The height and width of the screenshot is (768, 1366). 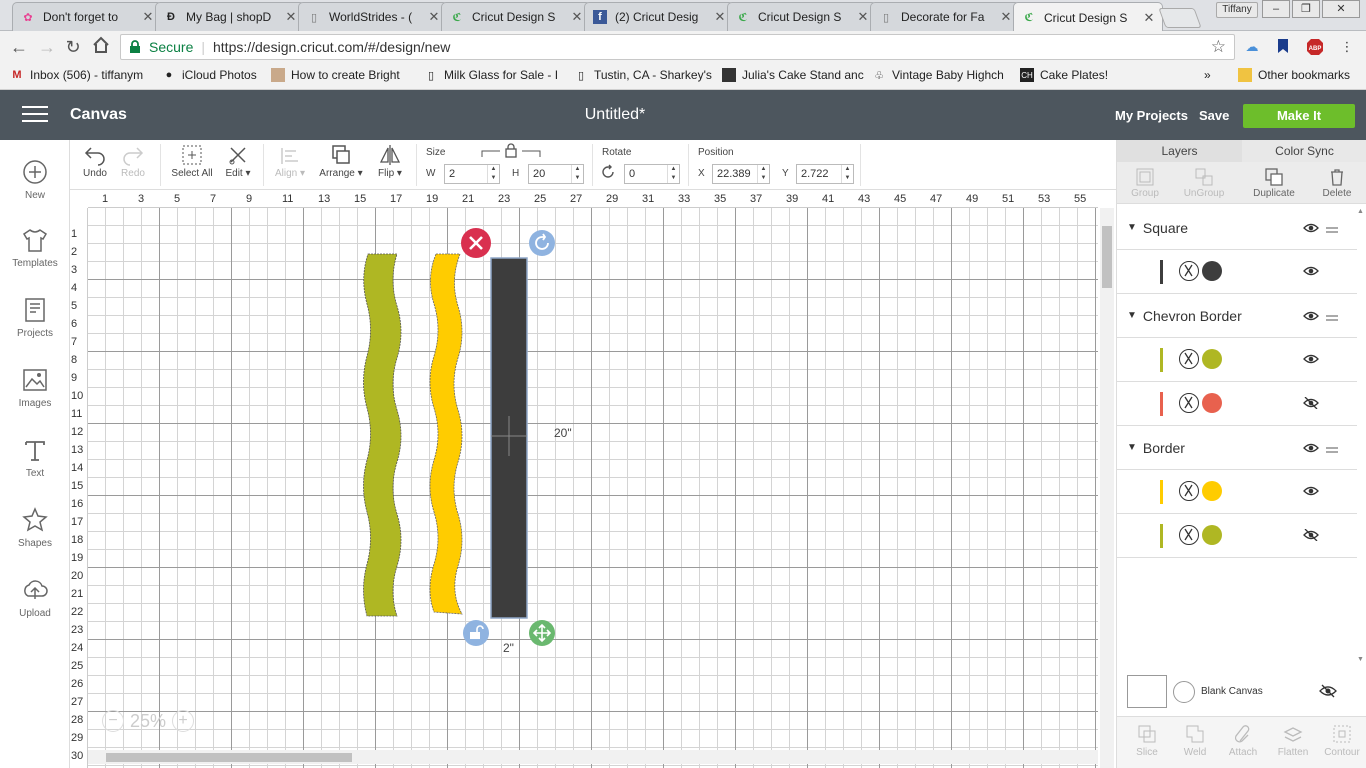 What do you see at coordinates (825, 174) in the screenshot?
I see `y-position-input: 2.722 ▲ ▼` at bounding box center [825, 174].